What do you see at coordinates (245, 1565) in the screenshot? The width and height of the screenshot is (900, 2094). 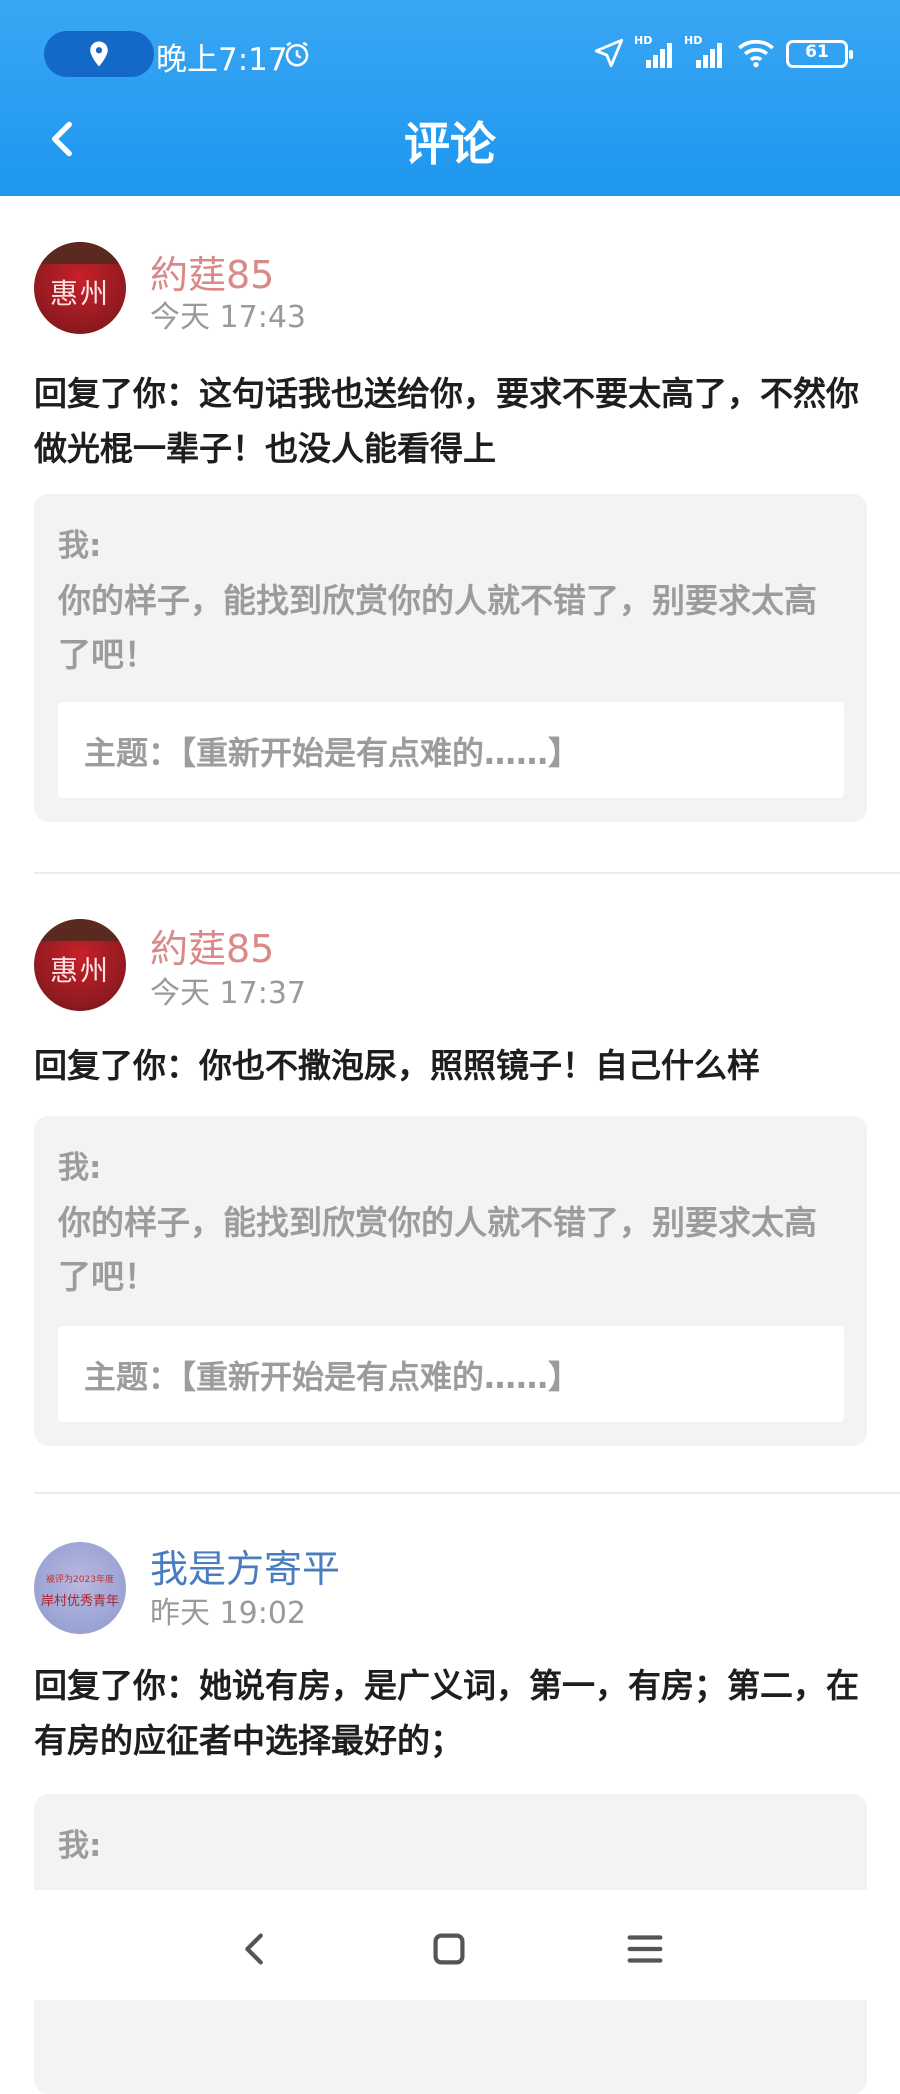 I see `username: 我是方寄平` at bounding box center [245, 1565].